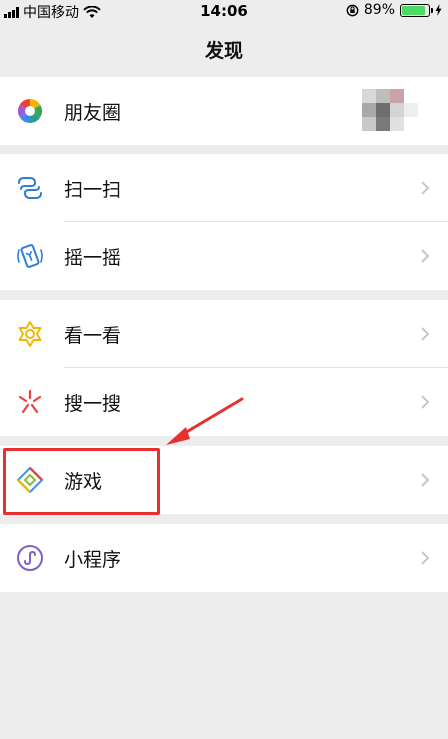 The width and height of the screenshot is (448, 739). What do you see at coordinates (30, 111) in the screenshot?
I see `moments-icon` at bounding box center [30, 111].